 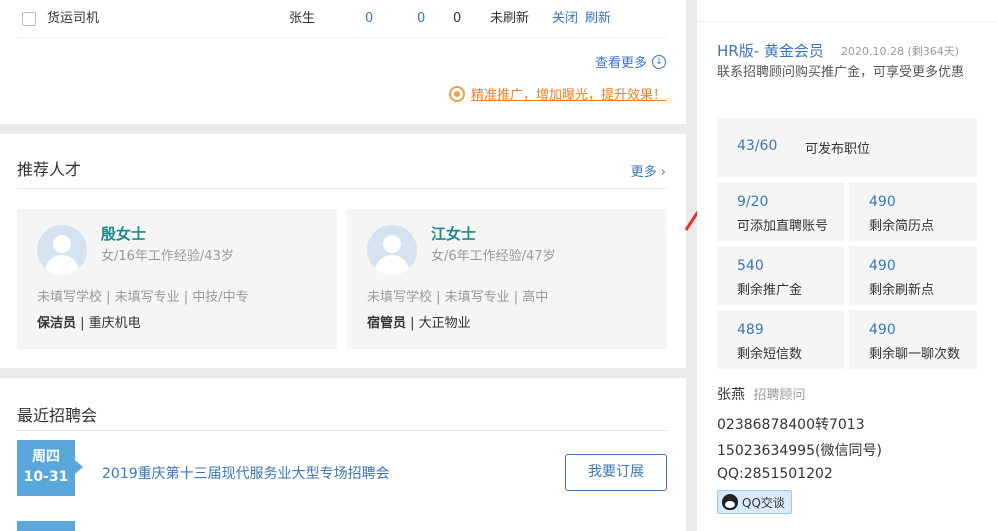 I want to click on consultant-name: 张燕, so click(x=731, y=395).